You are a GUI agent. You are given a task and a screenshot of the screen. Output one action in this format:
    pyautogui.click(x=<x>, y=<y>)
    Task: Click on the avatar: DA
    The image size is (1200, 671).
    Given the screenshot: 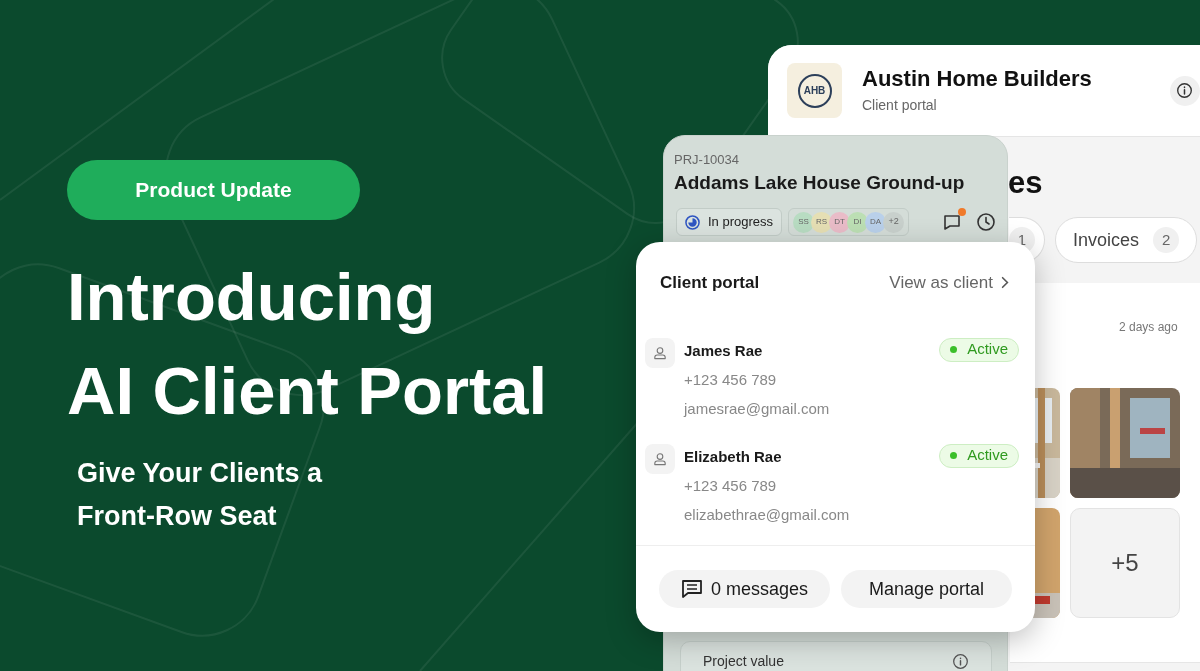 What is the action you would take?
    pyautogui.click(x=876, y=222)
    